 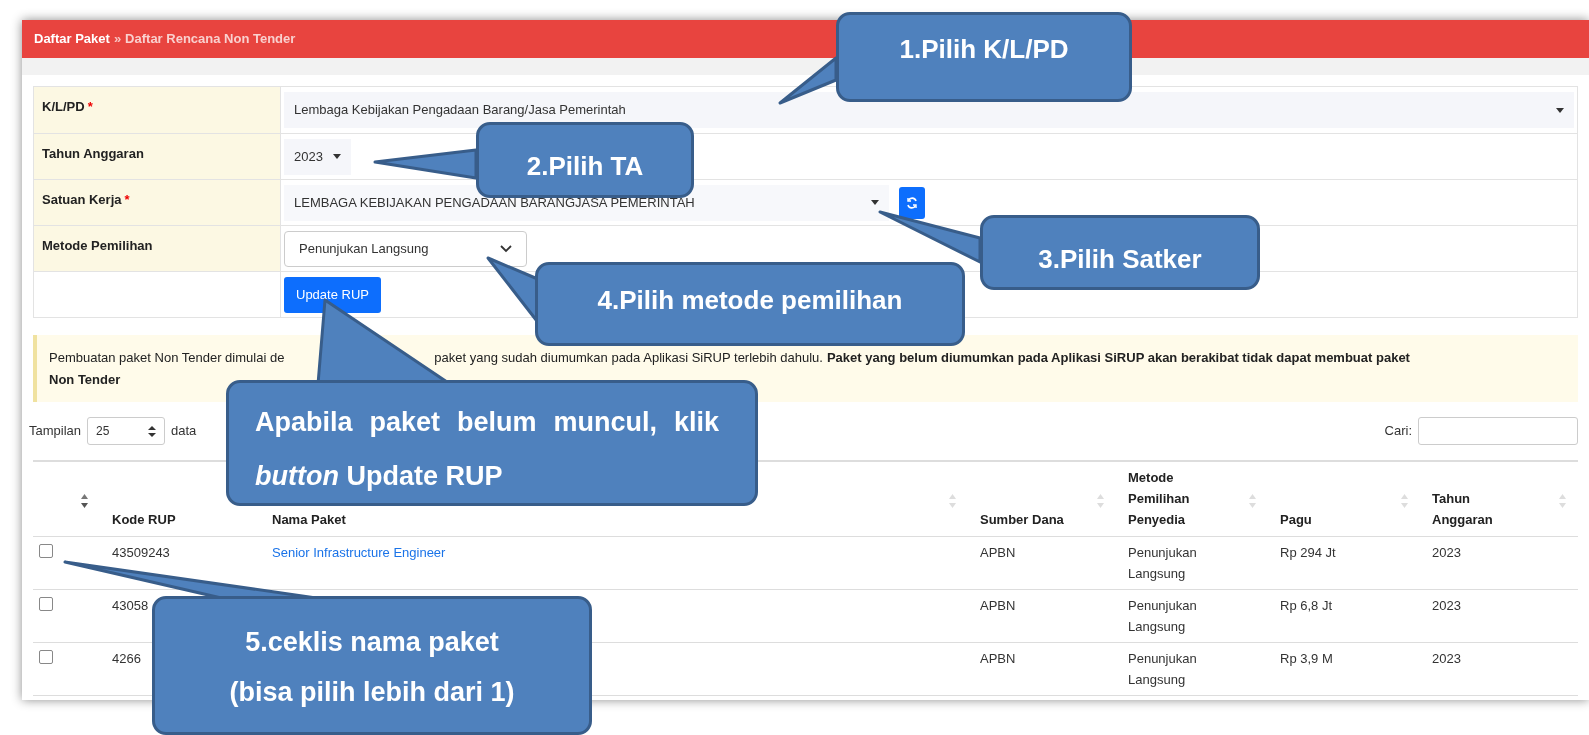 What do you see at coordinates (152, 431) in the screenshot?
I see `stepper-icon` at bounding box center [152, 431].